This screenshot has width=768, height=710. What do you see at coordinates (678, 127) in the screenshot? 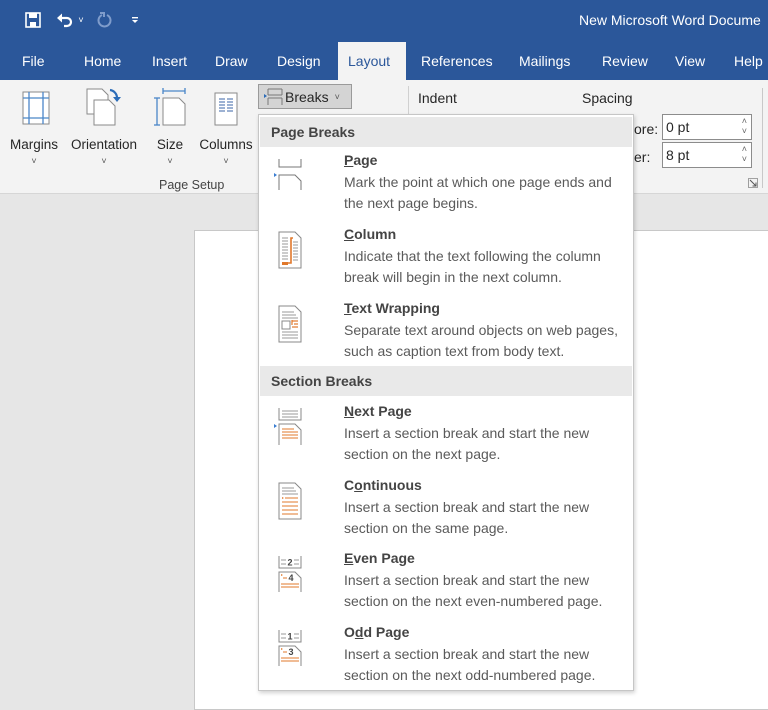
I see `spacing-before-value: 0 pt` at bounding box center [678, 127].